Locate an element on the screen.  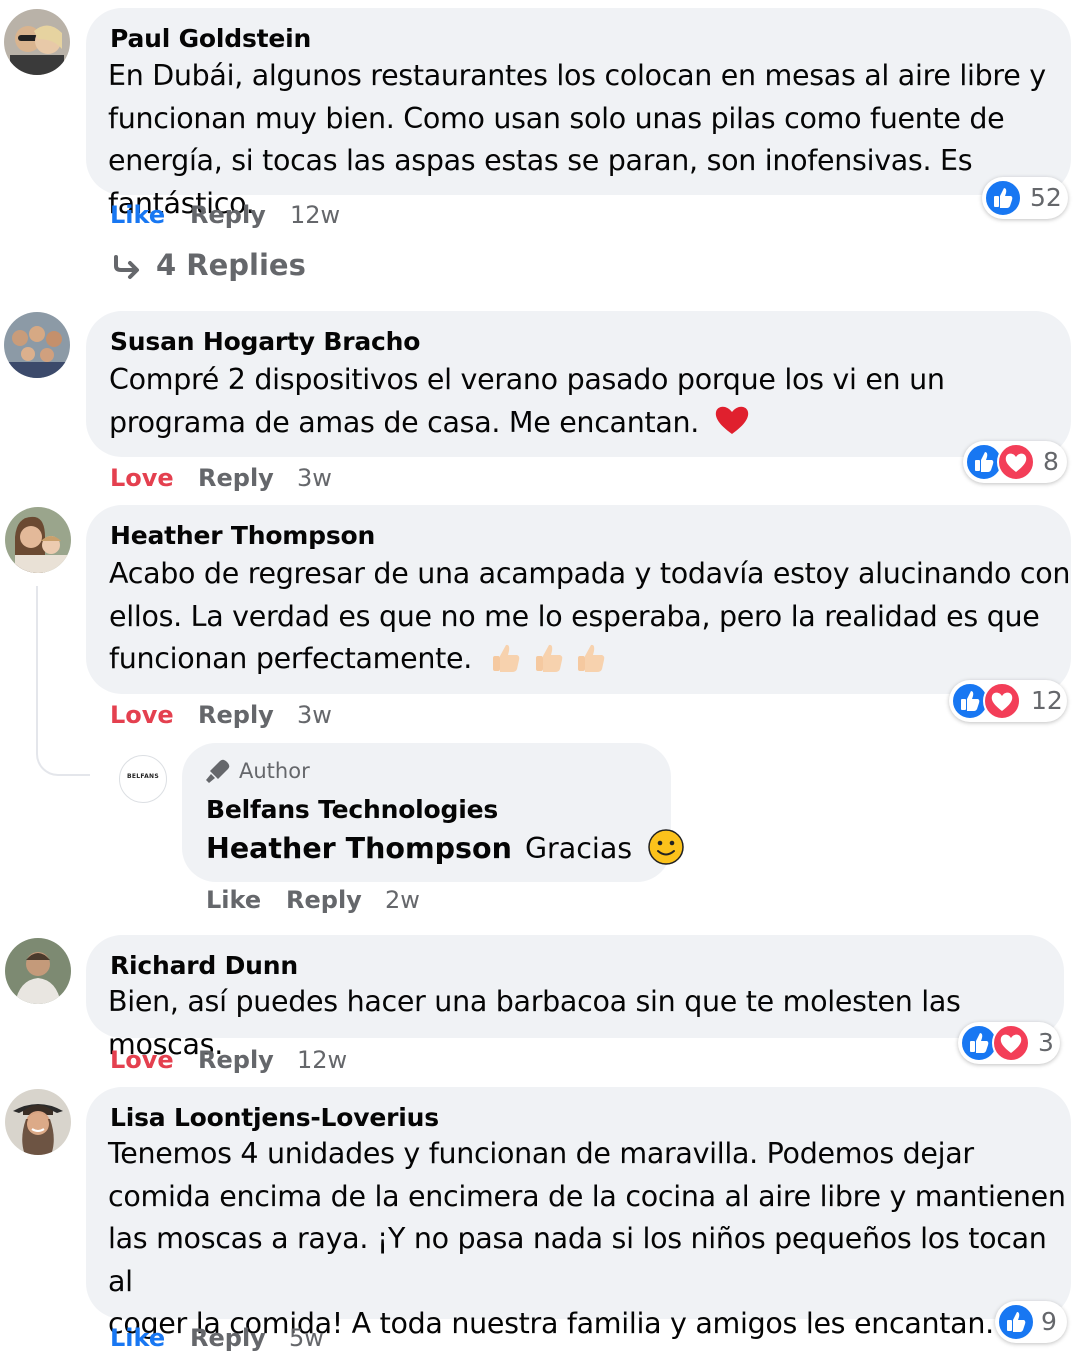
reaction-summary: 9 is located at coordinates (1031, 1322).